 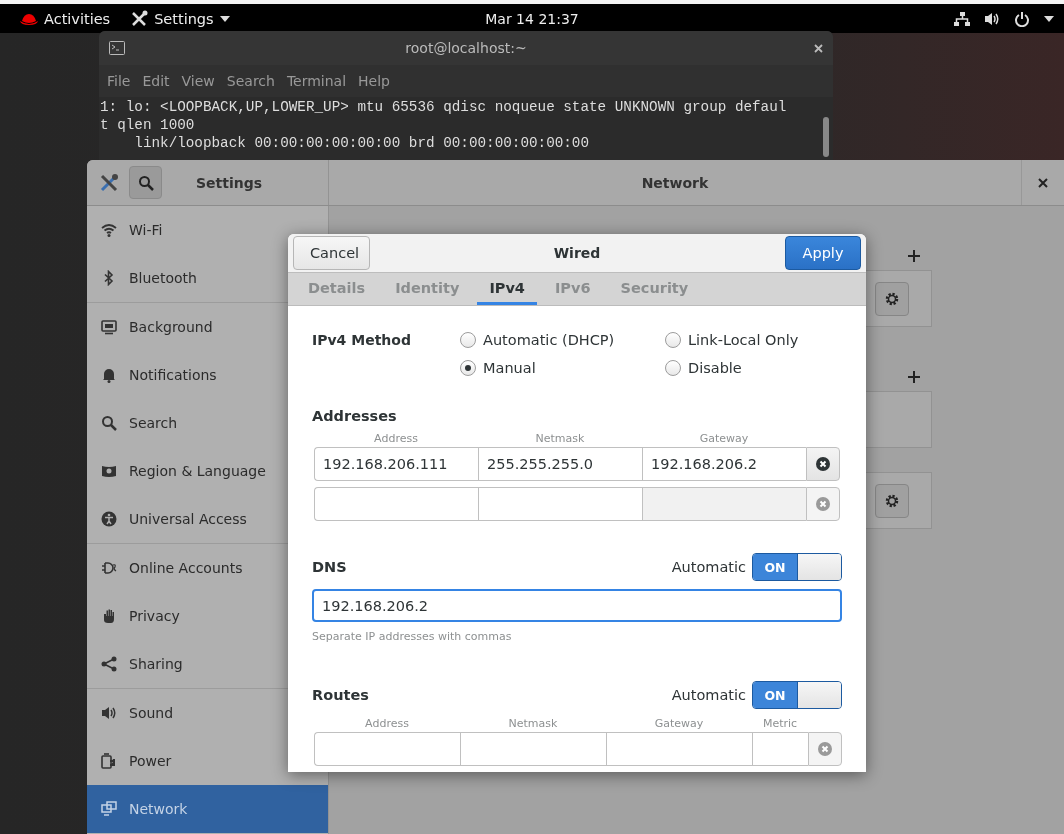 What do you see at coordinates (826, 137) in the screenshot?
I see `scrollbar` at bounding box center [826, 137].